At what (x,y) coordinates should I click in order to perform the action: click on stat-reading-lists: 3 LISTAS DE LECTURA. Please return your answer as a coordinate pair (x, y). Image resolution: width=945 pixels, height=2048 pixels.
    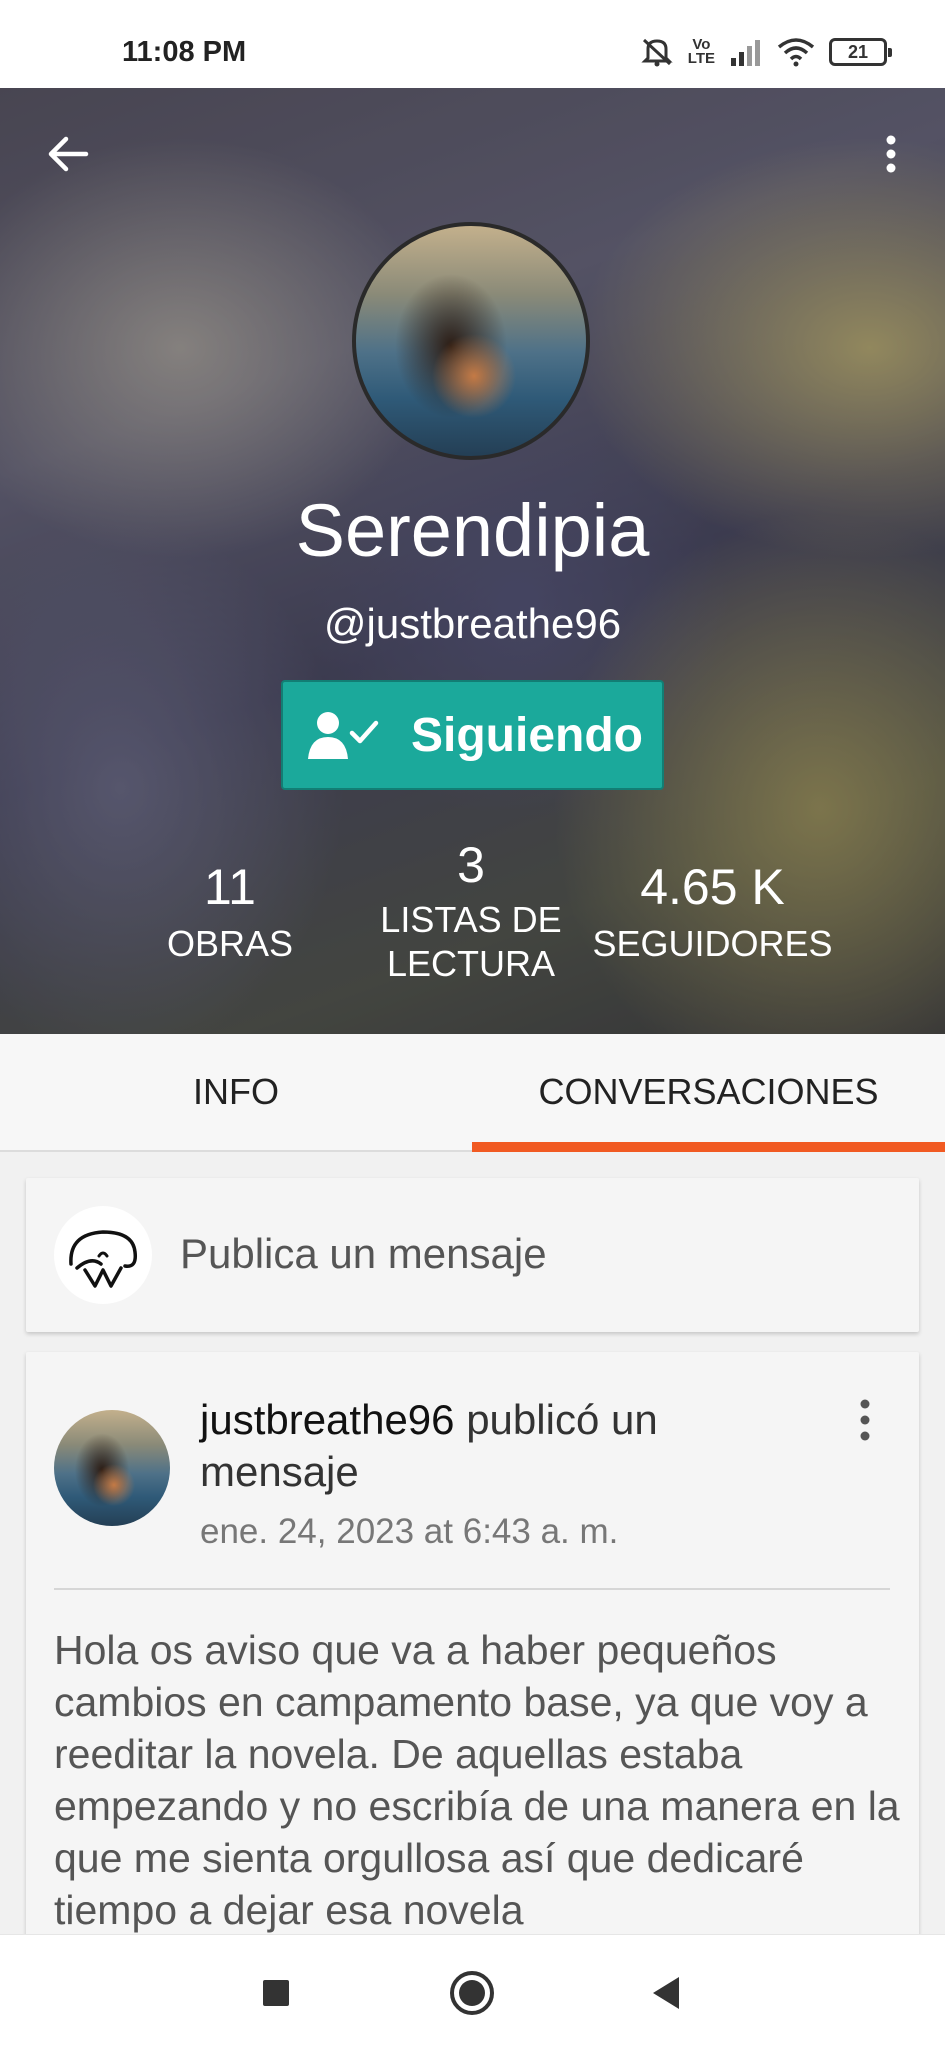
    Looking at the image, I should click on (471, 911).